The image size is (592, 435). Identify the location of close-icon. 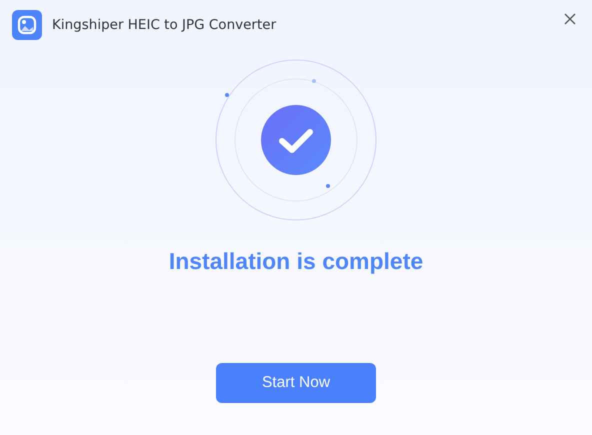
(570, 19).